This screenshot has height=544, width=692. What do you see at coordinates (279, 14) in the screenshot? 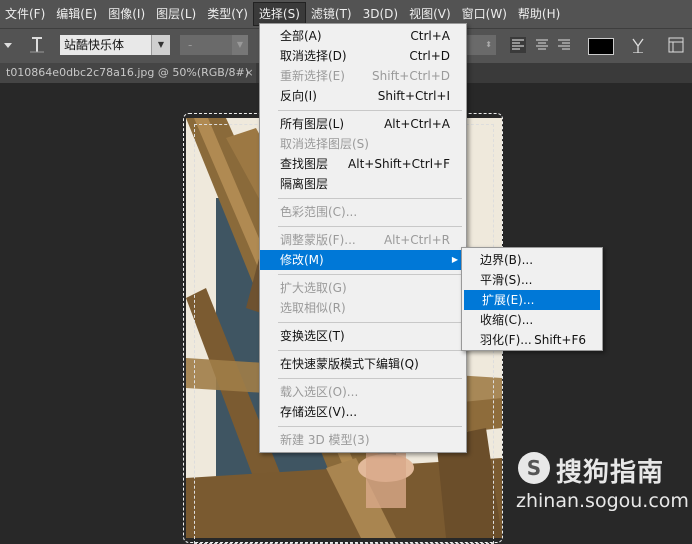
I see `menubar-item: 选择(S)` at bounding box center [279, 14].